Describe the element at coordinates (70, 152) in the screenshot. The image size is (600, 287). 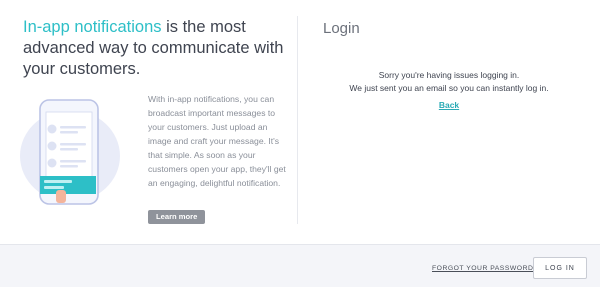
I see `phone-notification-icon` at that location.